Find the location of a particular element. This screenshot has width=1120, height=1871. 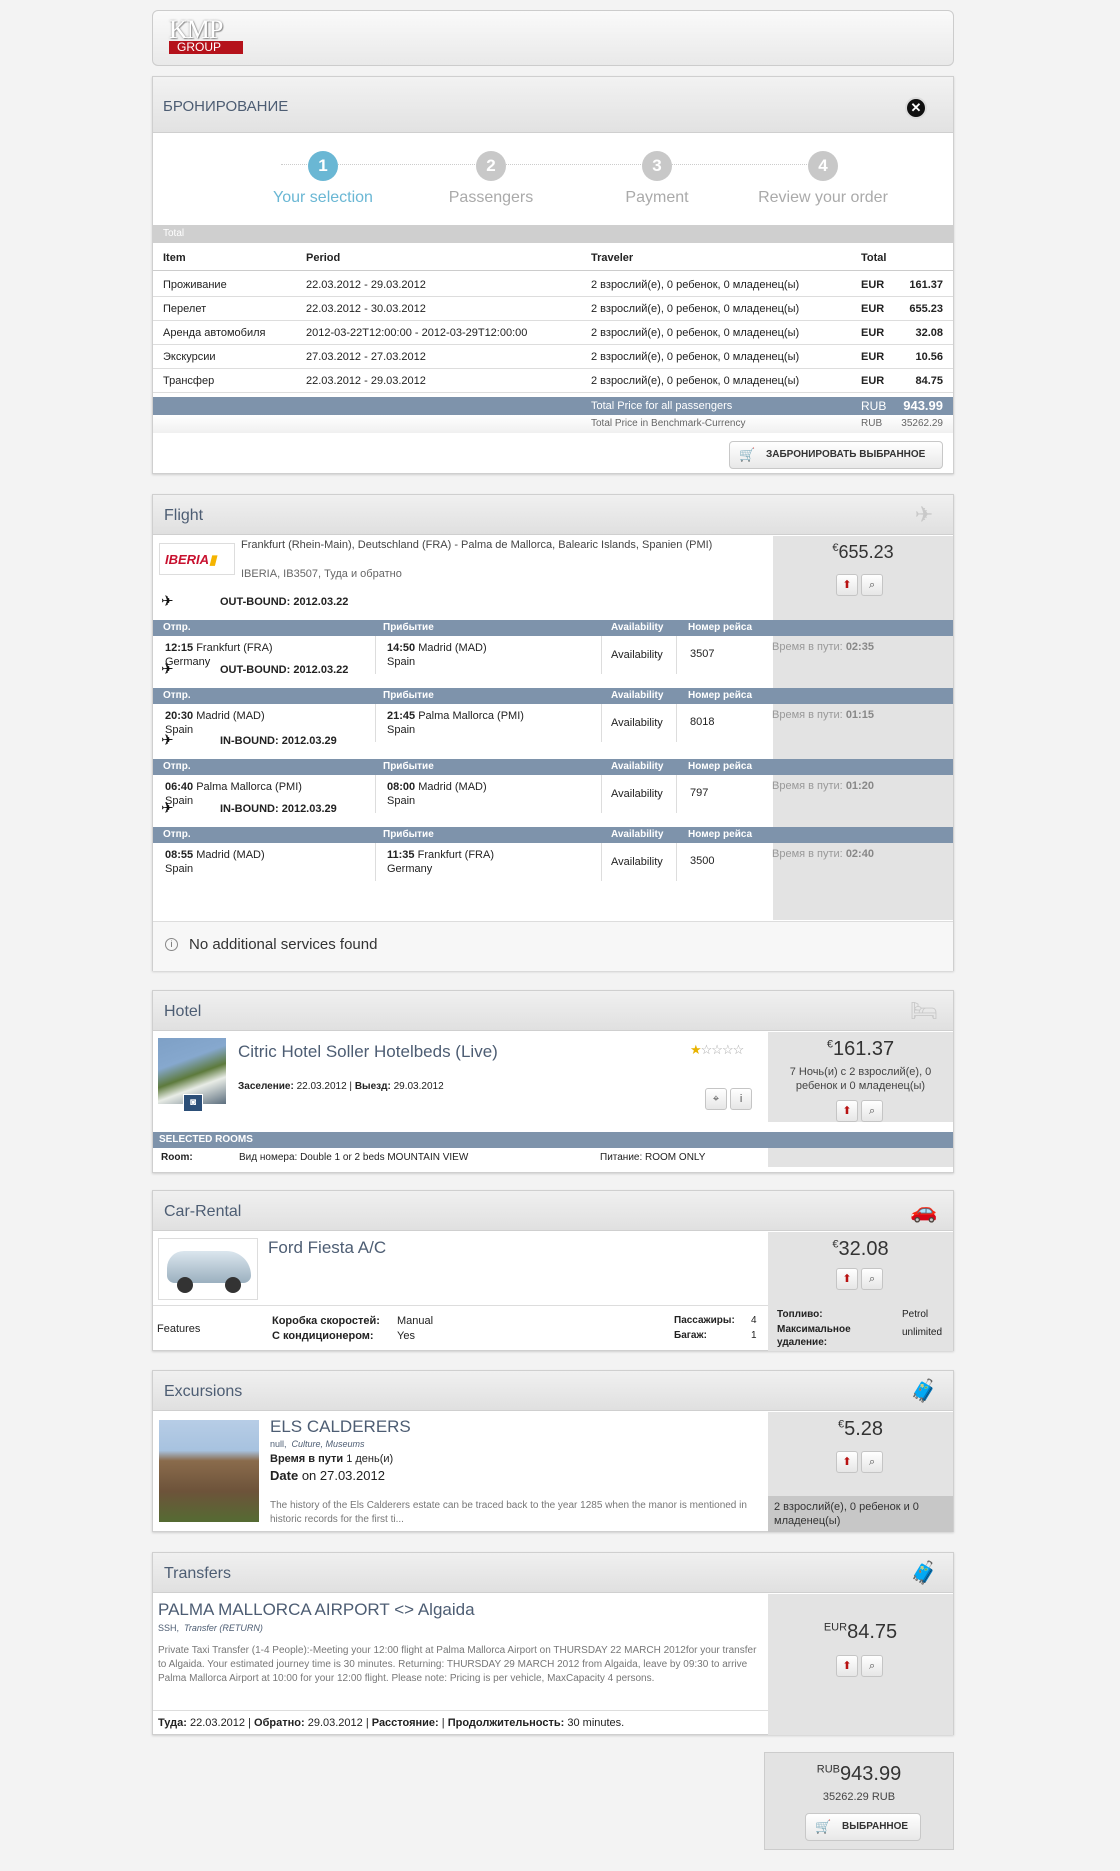

travel-time: Время в пути: 01:15 is located at coordinates (823, 715).